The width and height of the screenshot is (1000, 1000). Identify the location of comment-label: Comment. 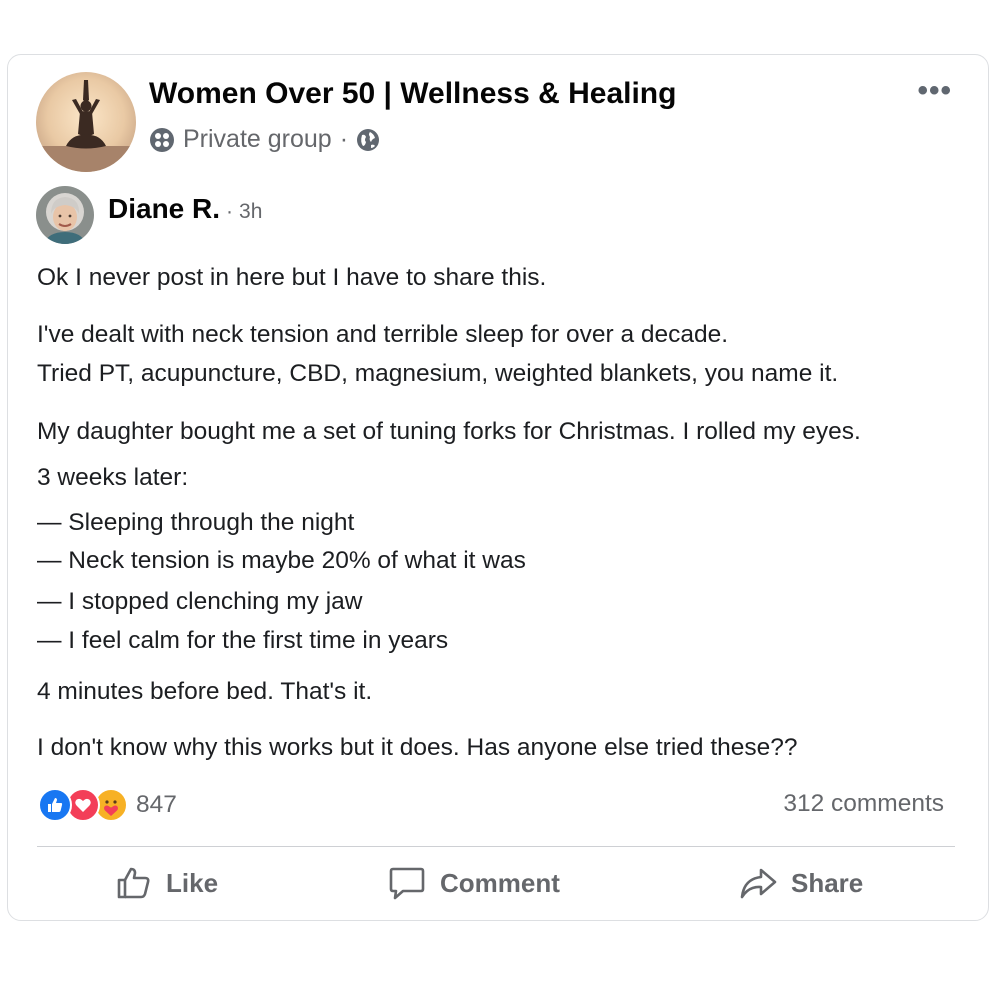
(500, 882).